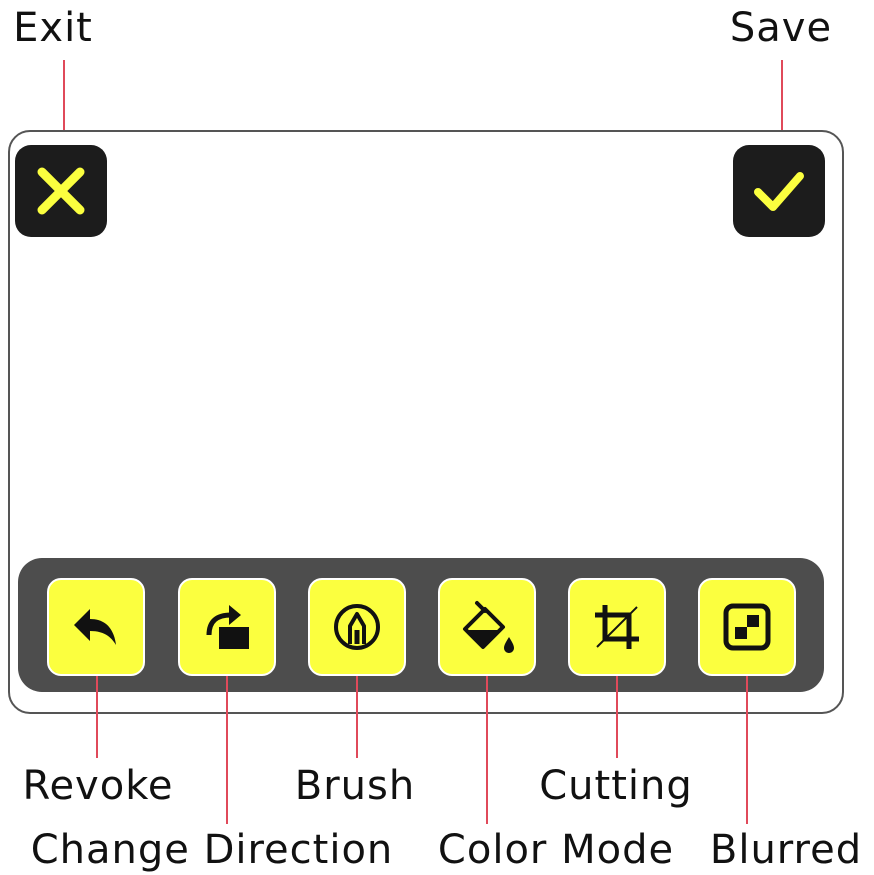 This screenshot has width=874, height=875. I want to click on save-label: Save, so click(781, 28).